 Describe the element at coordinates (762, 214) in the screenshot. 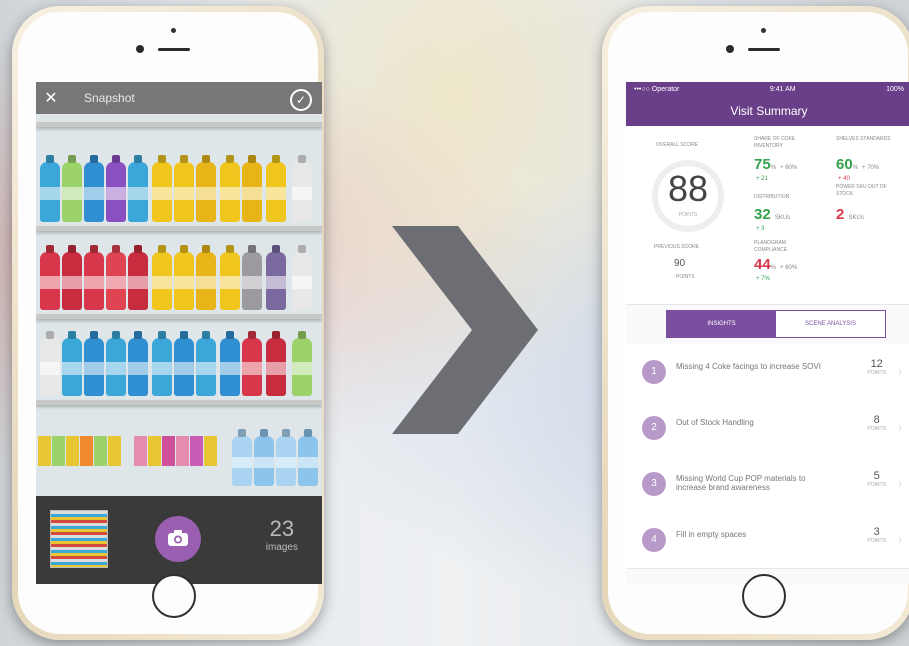

I see `distribution-value: 32` at that location.